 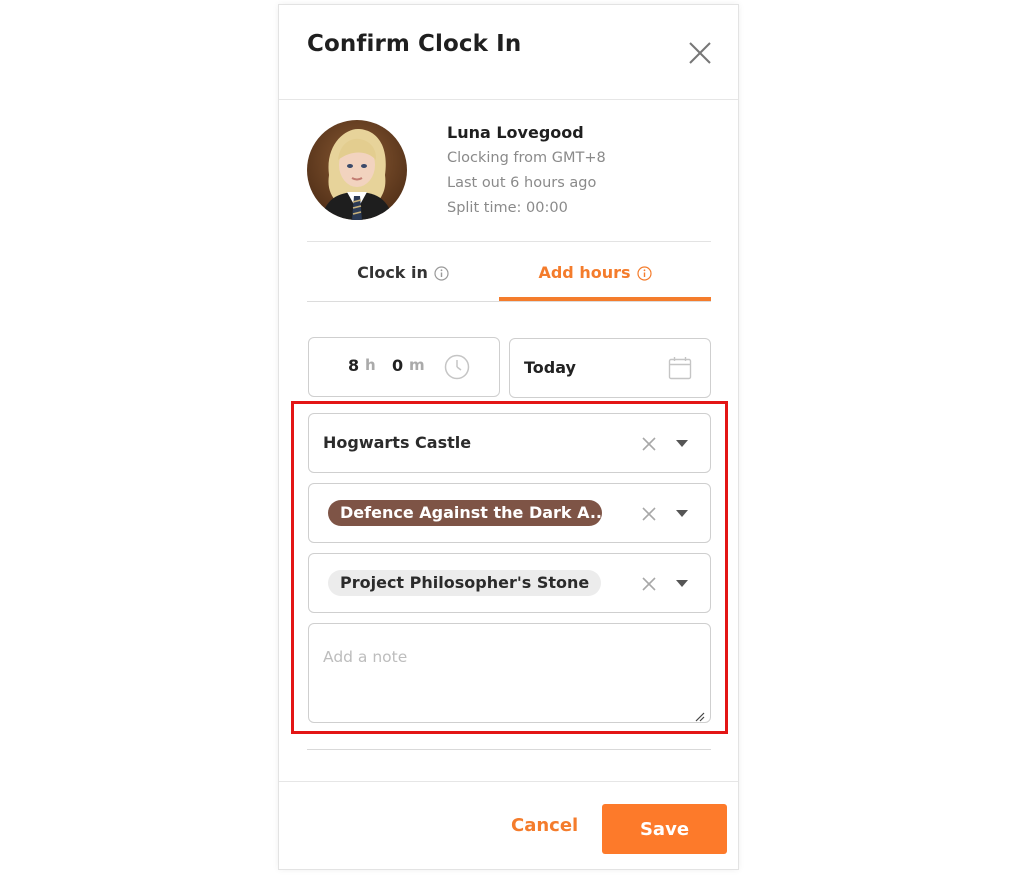 I want to click on clear-activity-icon, so click(x=649, y=513).